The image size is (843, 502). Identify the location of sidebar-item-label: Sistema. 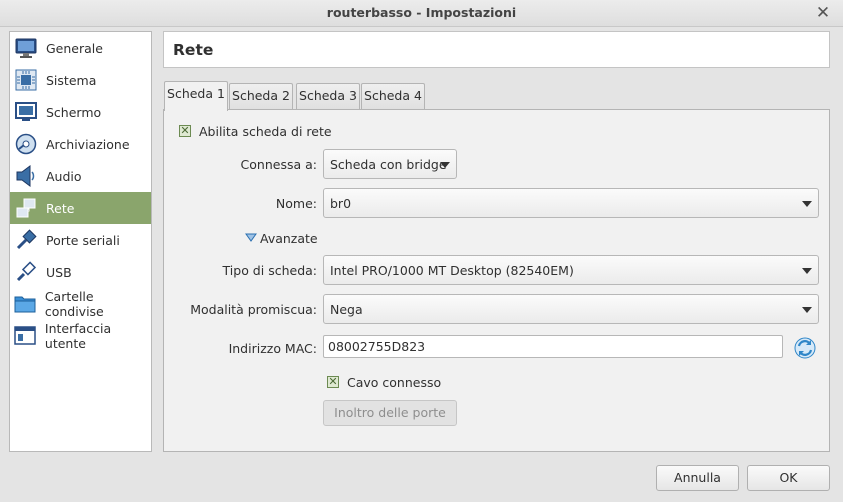
(71, 80).